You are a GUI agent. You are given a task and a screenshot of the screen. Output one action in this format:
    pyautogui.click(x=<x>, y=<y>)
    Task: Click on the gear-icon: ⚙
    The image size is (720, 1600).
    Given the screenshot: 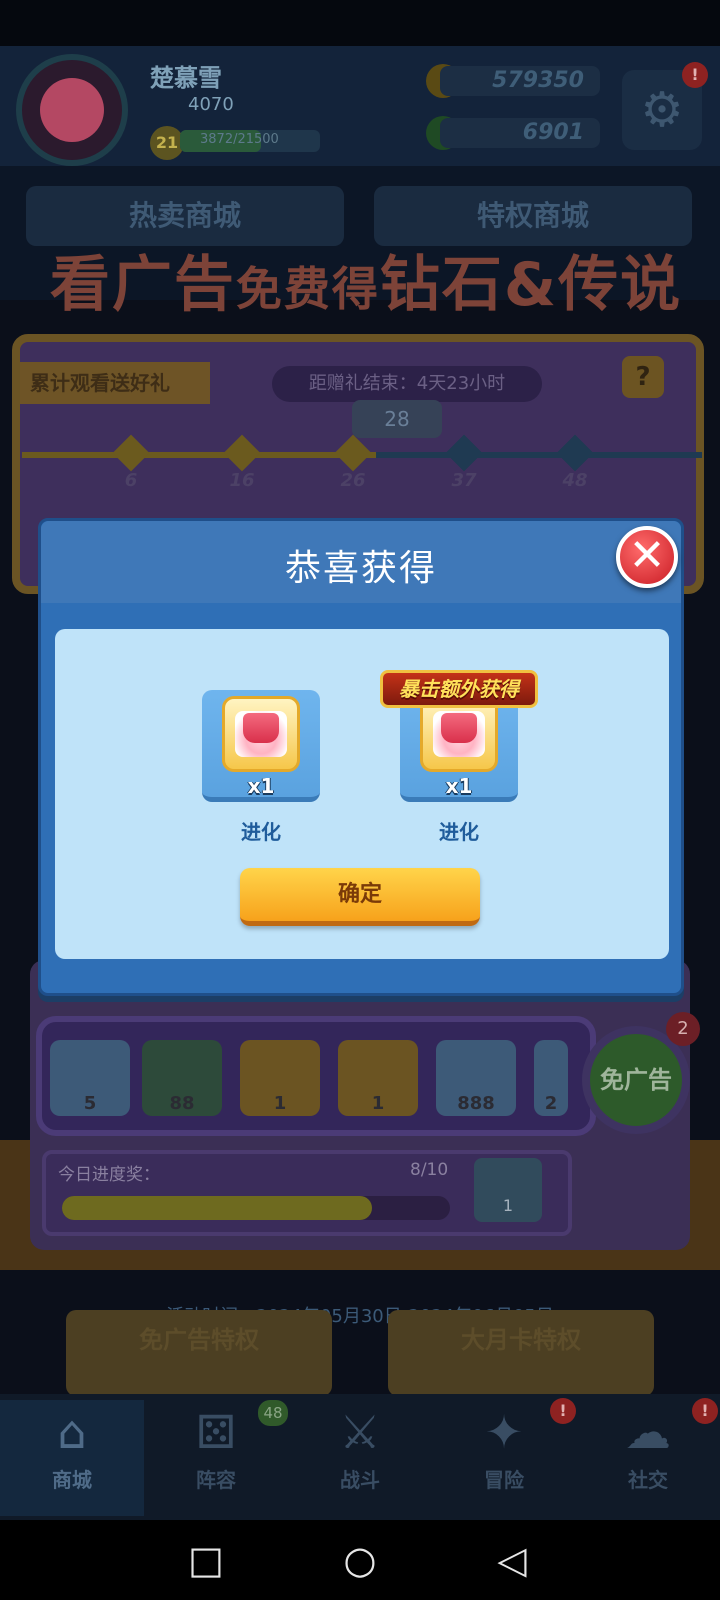 What is the action you would take?
    pyautogui.click(x=662, y=110)
    